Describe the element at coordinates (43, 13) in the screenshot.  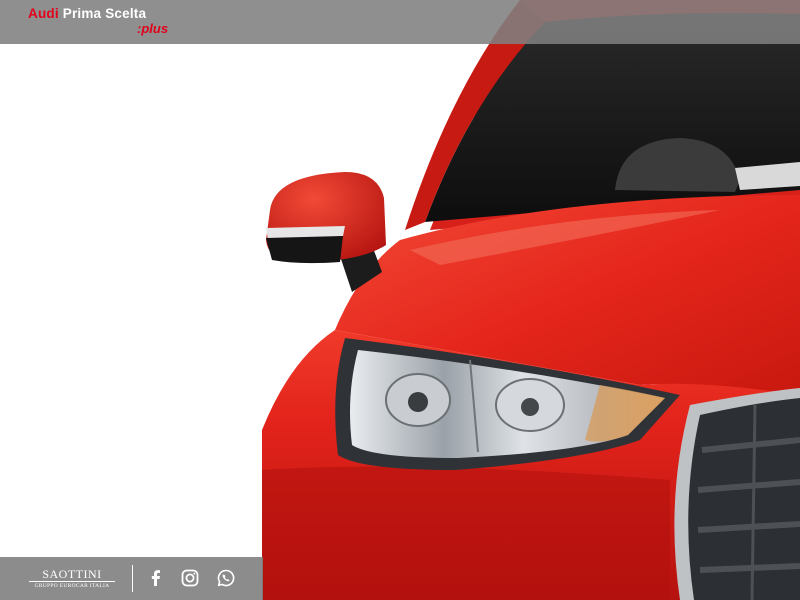
I see `brand-audi-text: Audi` at that location.